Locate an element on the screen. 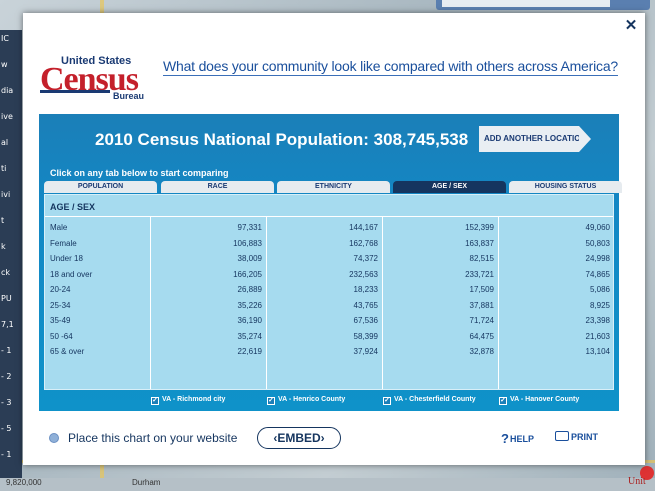  background-sidebar: IC w dia ive al ti ivi t k ck PU 7,1 - 1 - 2 - 3 - 5 - 1 is located at coordinates (11, 260).